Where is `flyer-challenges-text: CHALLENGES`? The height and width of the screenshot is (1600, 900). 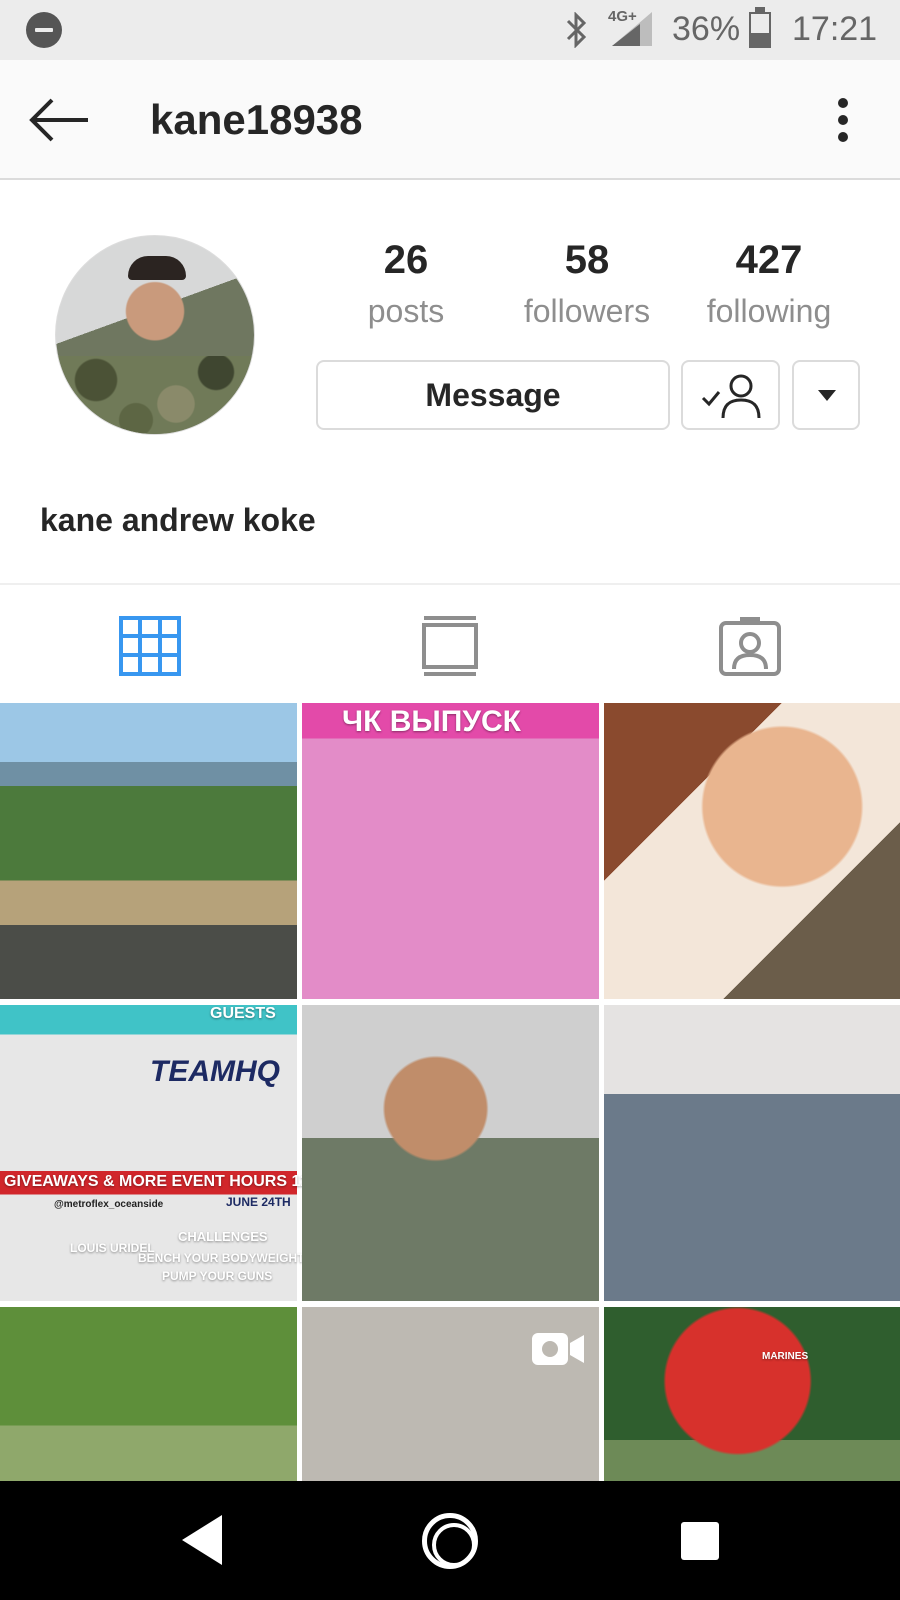
flyer-challenges-text: CHALLENGES is located at coordinates (223, 1236).